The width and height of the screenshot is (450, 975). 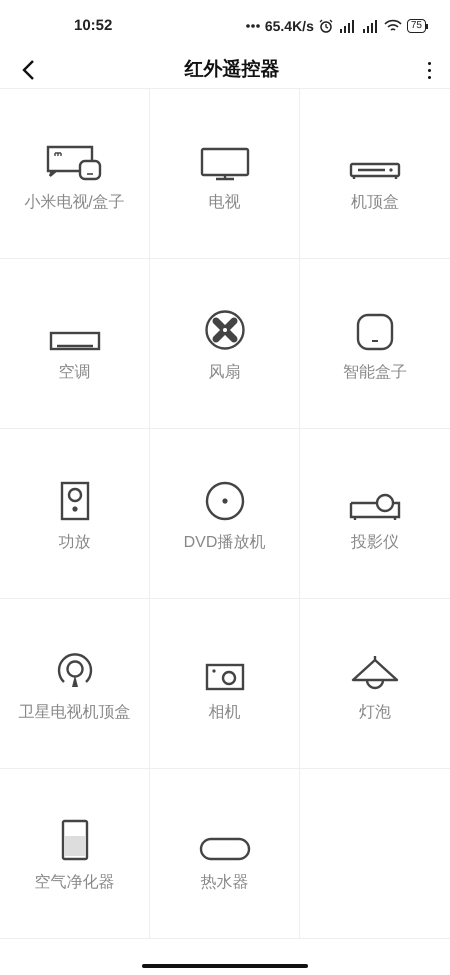 What do you see at coordinates (375, 673) in the screenshot?
I see `ceiling-lamp-icon` at bounding box center [375, 673].